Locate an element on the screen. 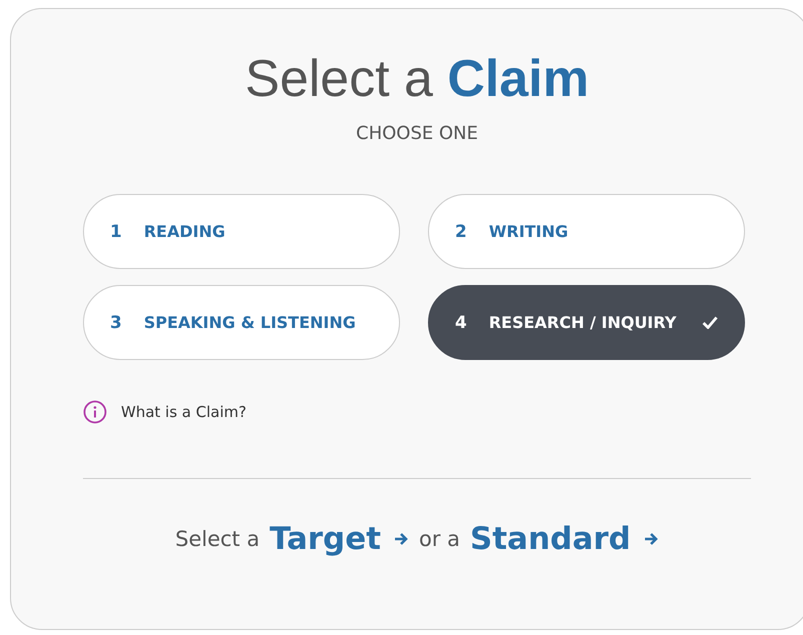 This screenshot has height=635, width=803. claim-option: 3 SPEAKING & LISTENING is located at coordinates (241, 322).